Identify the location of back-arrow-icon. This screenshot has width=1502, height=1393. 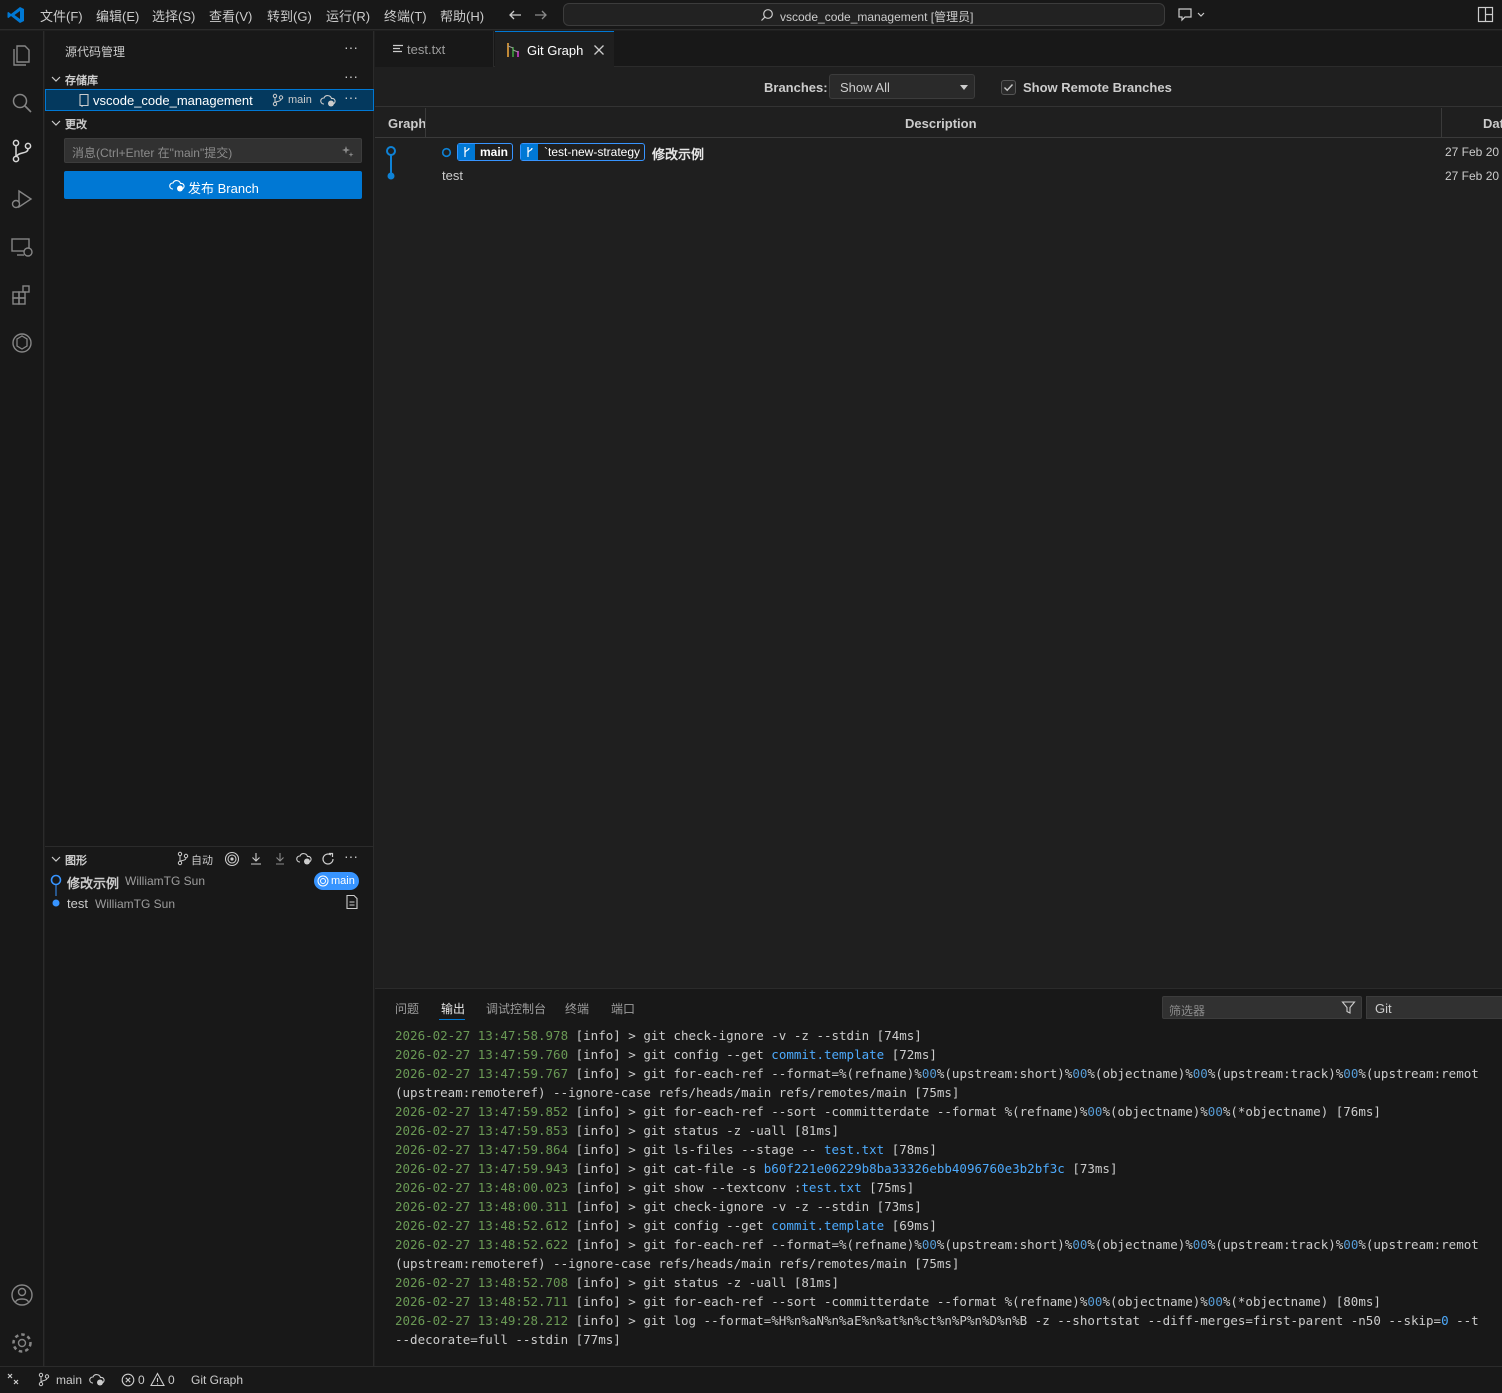
(515, 15).